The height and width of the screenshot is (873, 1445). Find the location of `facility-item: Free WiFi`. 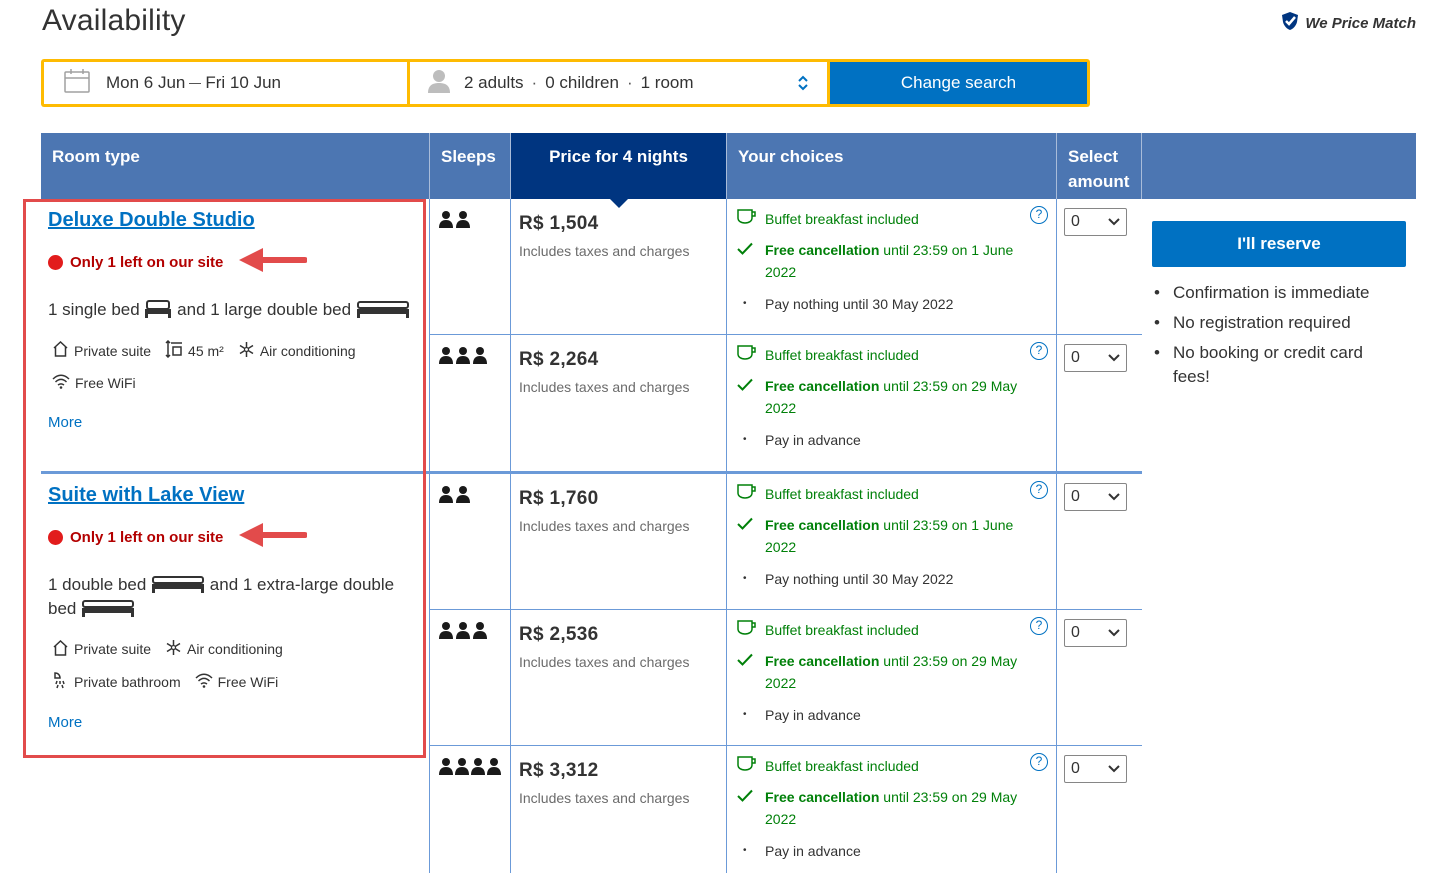

facility-item: Free WiFi is located at coordinates (94, 383).